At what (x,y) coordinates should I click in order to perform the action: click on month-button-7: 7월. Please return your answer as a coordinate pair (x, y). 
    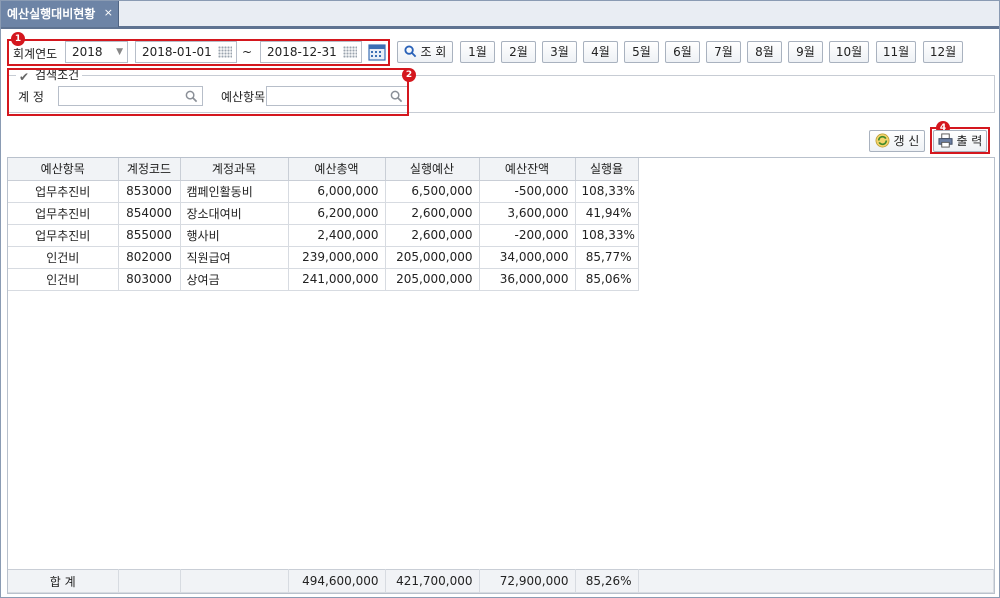
    Looking at the image, I should click on (723, 52).